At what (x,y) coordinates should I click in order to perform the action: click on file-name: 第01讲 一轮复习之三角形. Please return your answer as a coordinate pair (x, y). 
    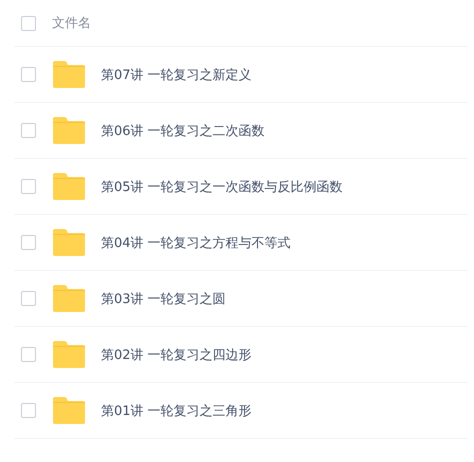
    Looking at the image, I should click on (176, 411).